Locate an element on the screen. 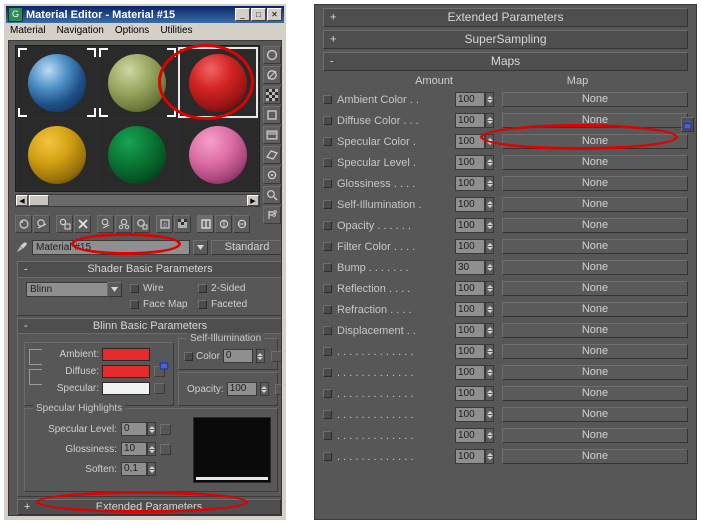 This screenshot has height=524, width=701. rollout-blinn-basic-parameters: - Blinn Basic Parameters is located at coordinates (149, 326).